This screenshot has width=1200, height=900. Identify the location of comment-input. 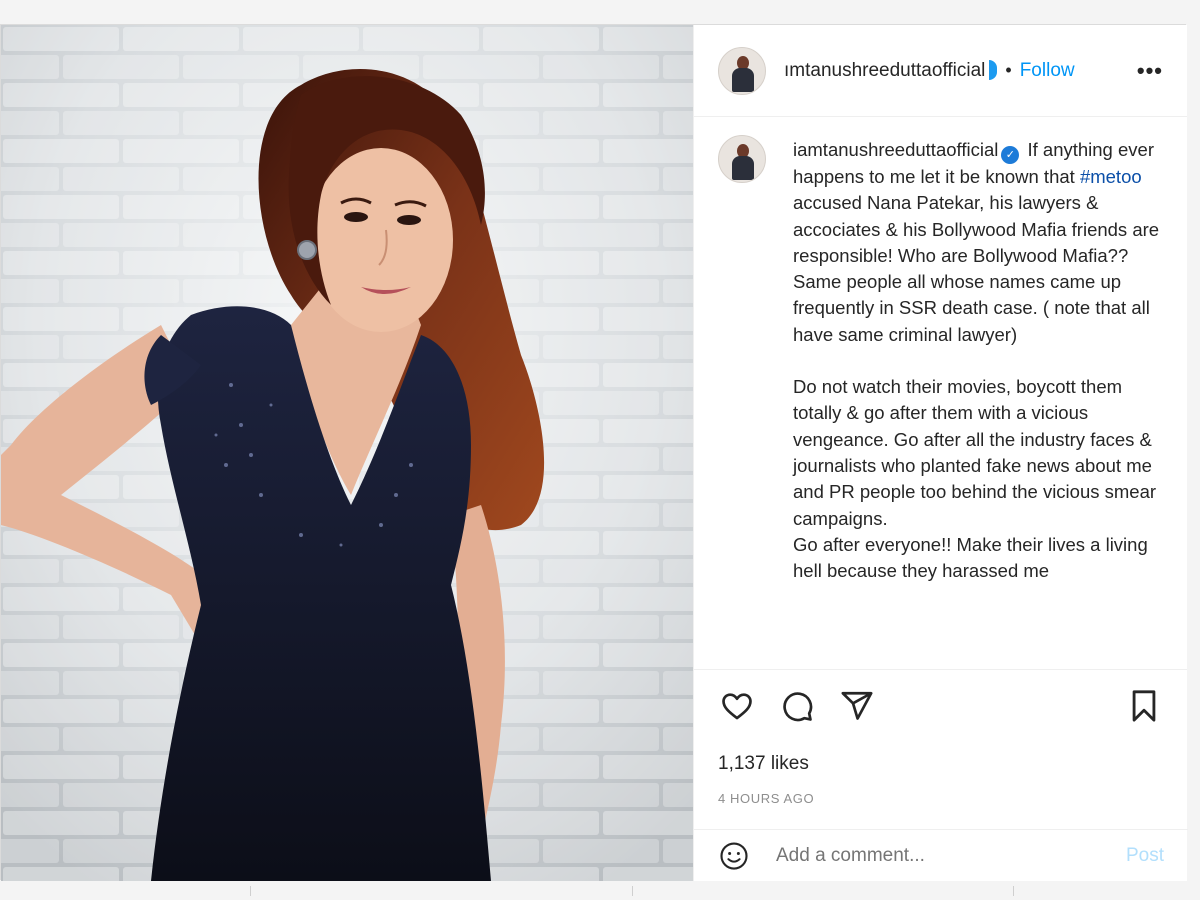
(951, 855).